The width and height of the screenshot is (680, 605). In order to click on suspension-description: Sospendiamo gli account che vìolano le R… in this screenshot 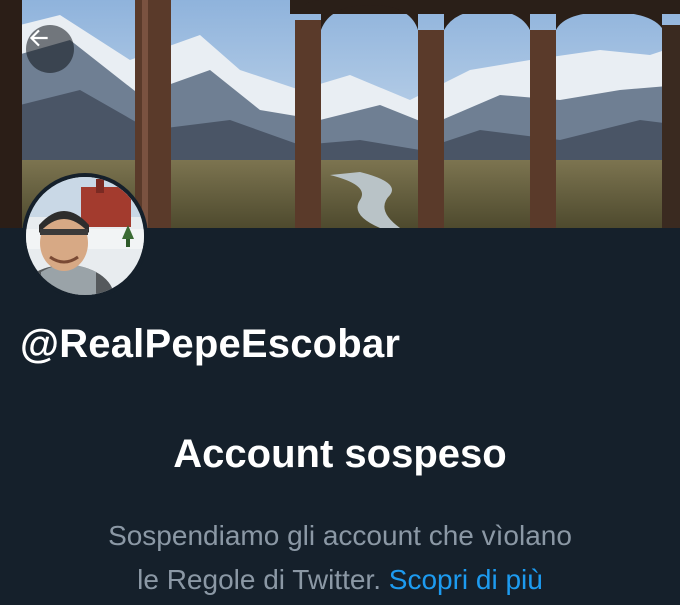, I will do `click(340, 558)`.